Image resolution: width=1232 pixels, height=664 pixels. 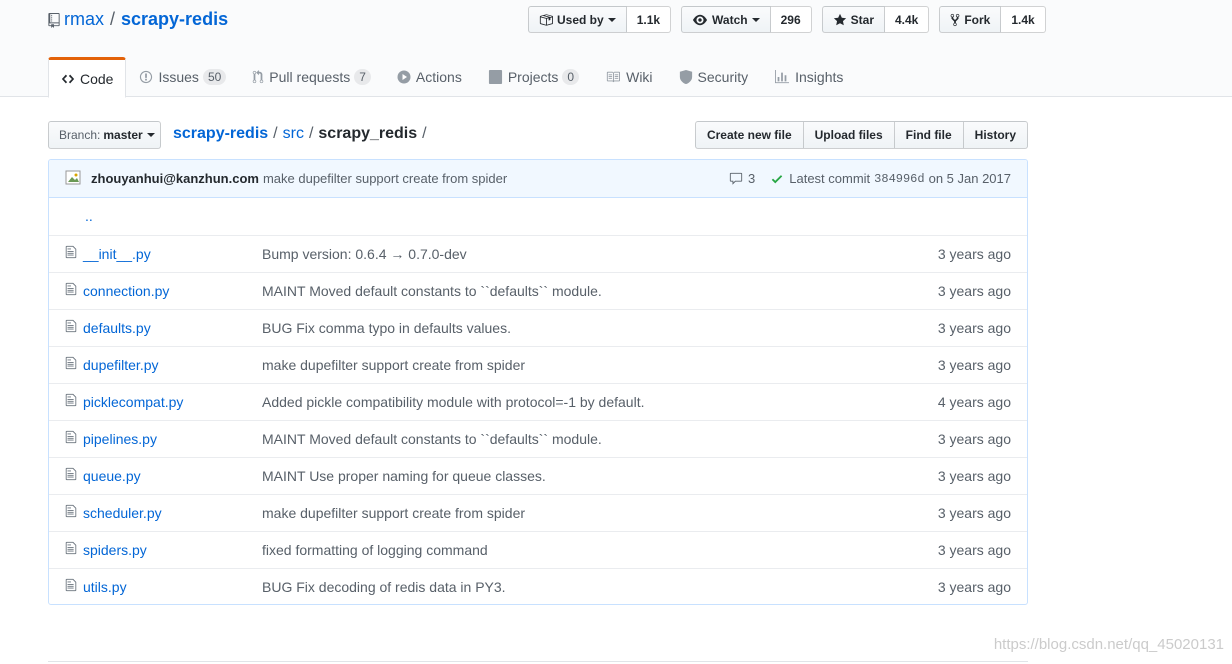 What do you see at coordinates (777, 178) in the screenshot?
I see `check-icon` at bounding box center [777, 178].